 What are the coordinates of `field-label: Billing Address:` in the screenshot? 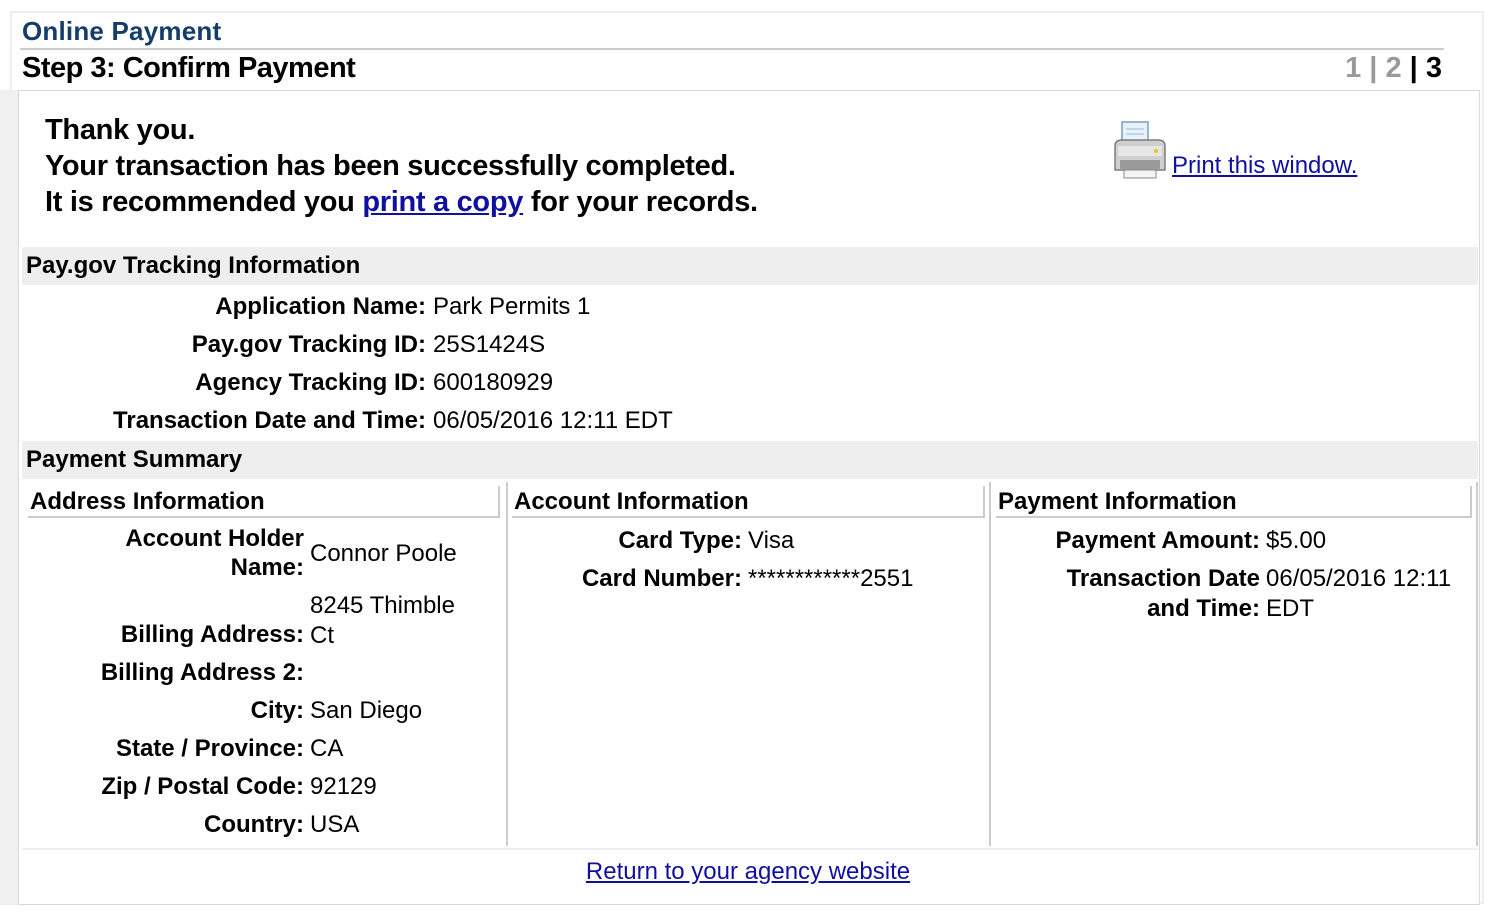 It's located at (212, 634).